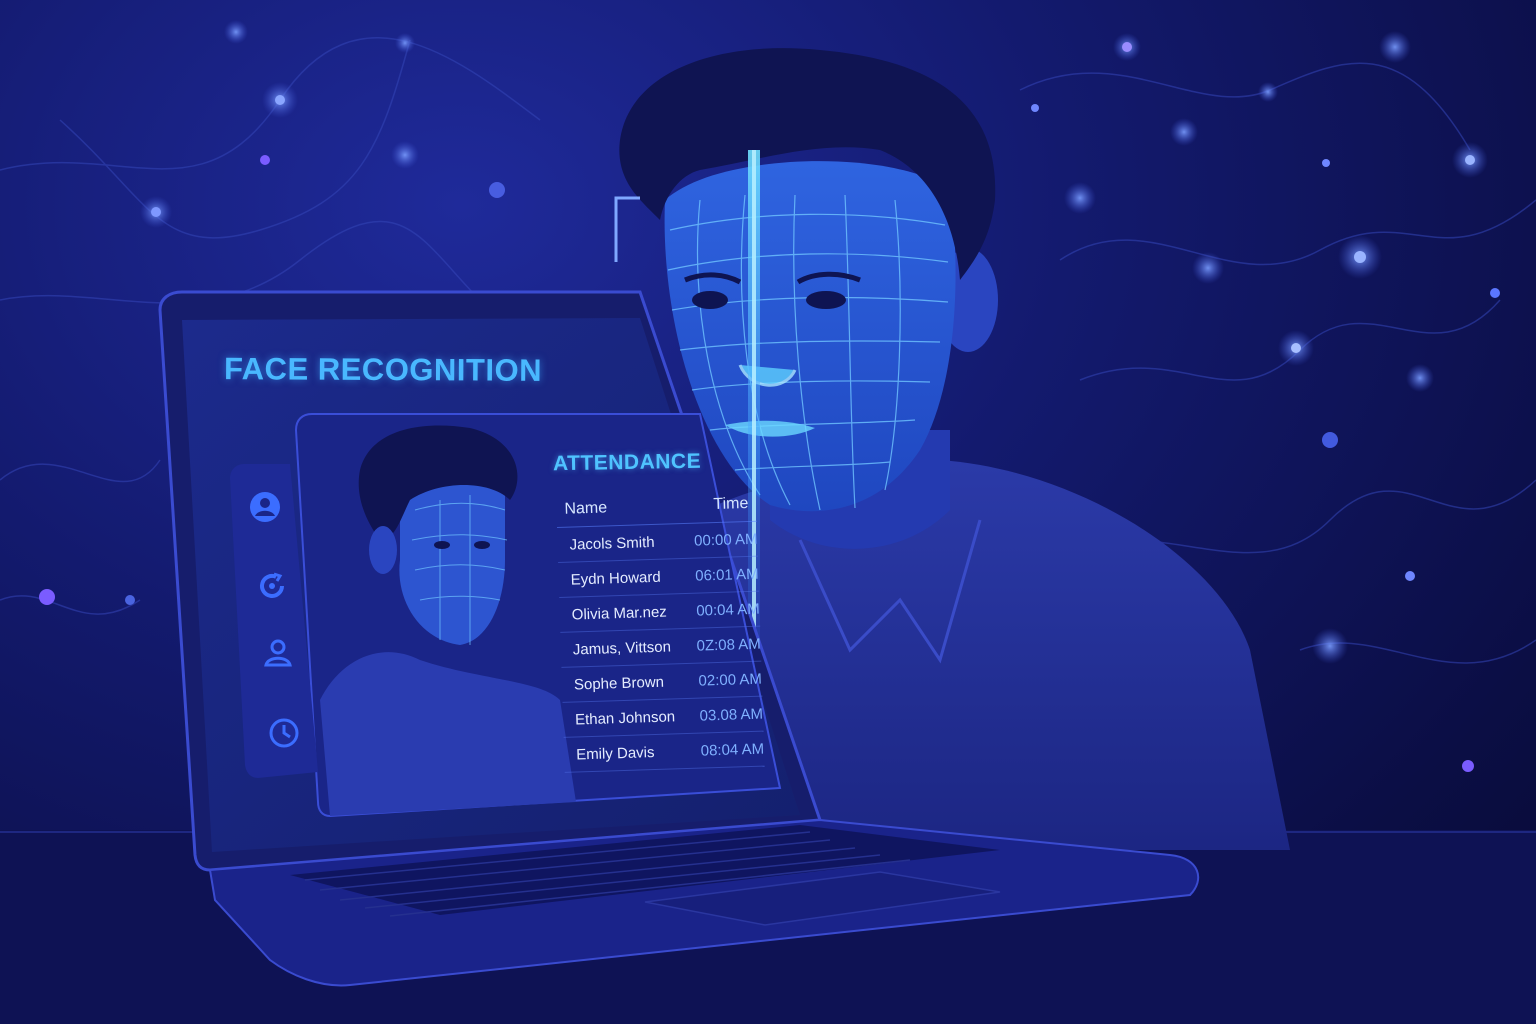 This screenshot has height=1024, width=1536. Describe the element at coordinates (664, 752) in the screenshot. I see `table-row: Emily Davis 08:04 AM` at that location.